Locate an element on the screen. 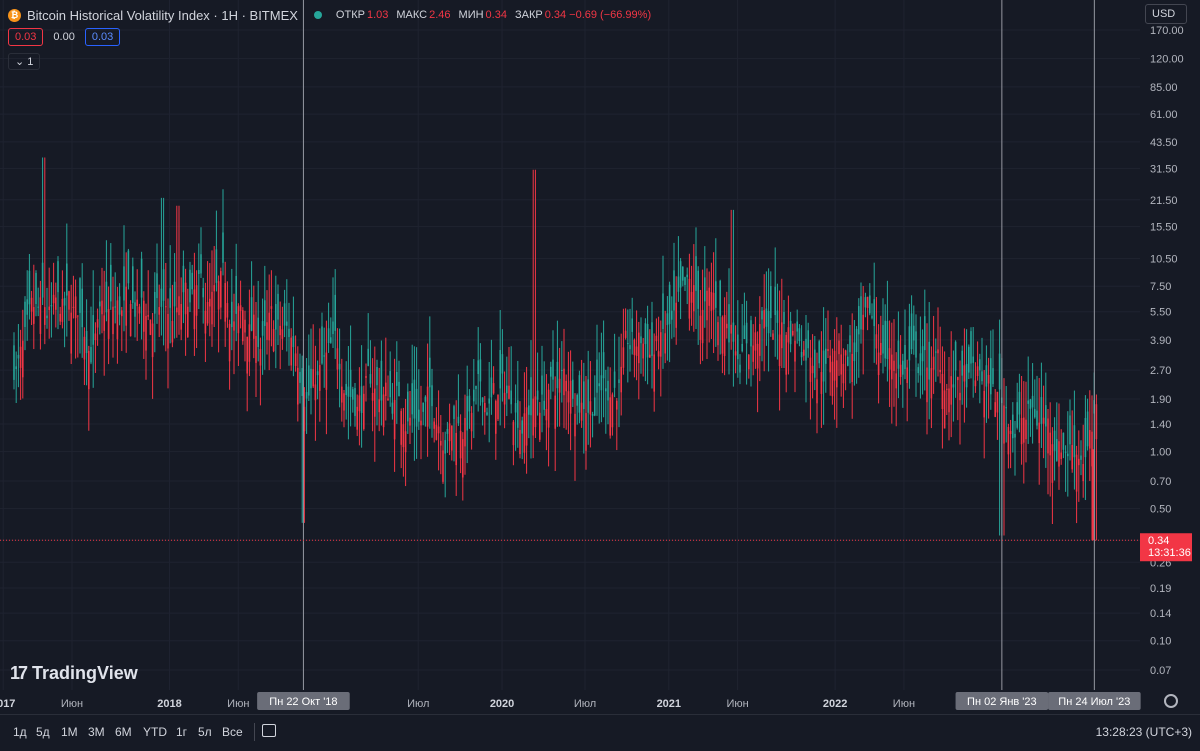 This screenshot has height=751, width=1200. toolbar-divider is located at coordinates (254, 732).